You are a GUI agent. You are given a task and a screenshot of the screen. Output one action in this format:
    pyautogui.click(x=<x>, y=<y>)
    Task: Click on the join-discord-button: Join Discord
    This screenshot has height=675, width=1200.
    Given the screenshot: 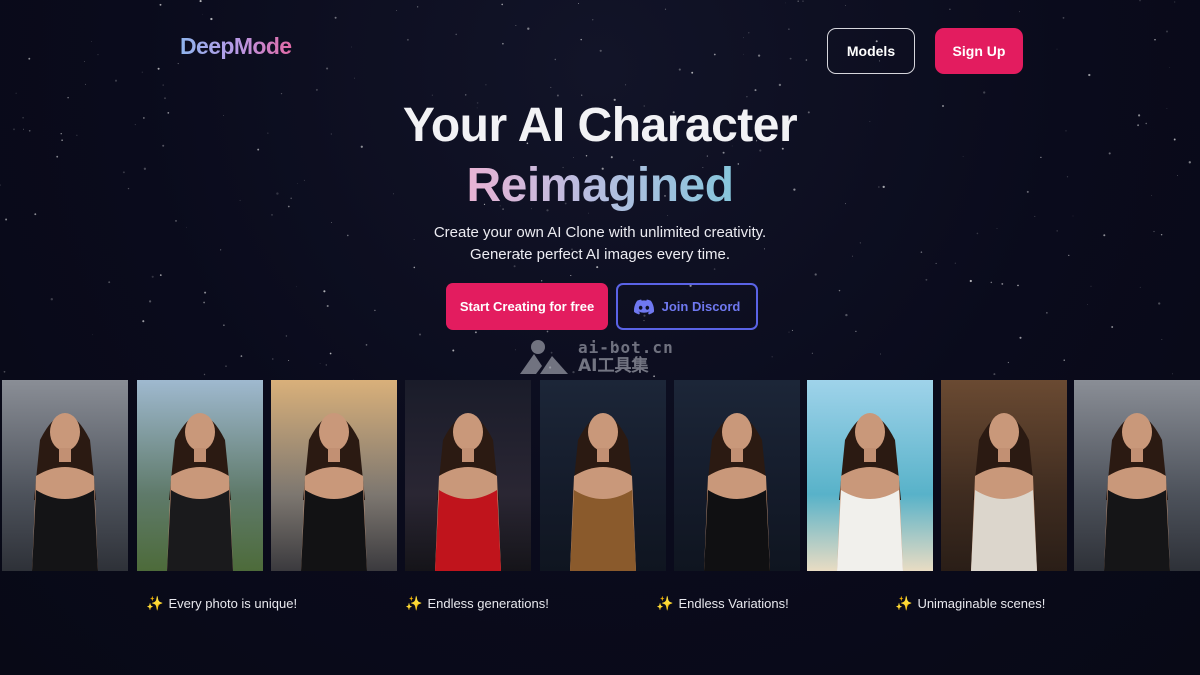 What is the action you would take?
    pyautogui.click(x=687, y=306)
    